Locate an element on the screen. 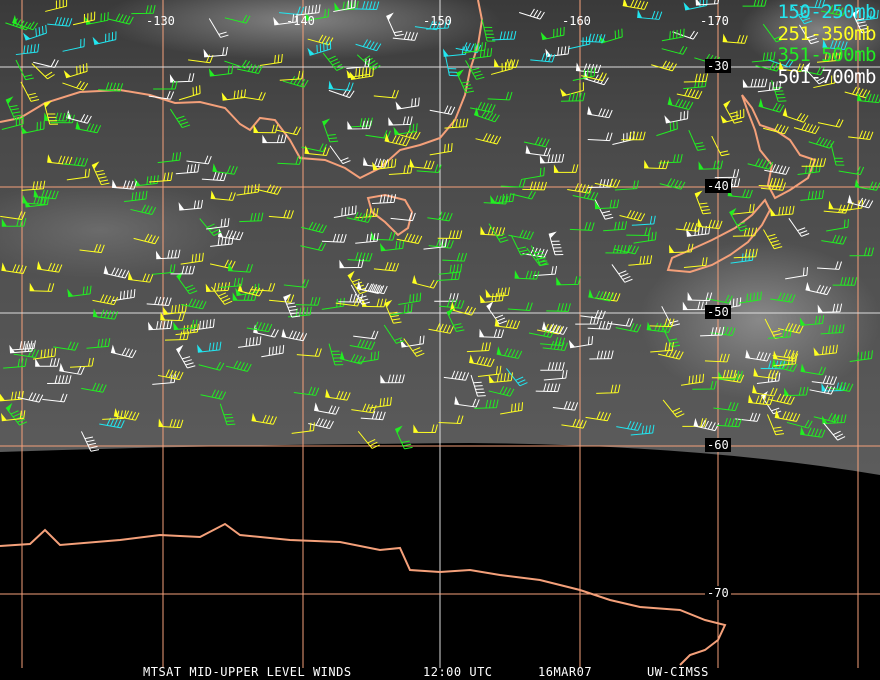 This screenshot has width=880, height=680. legend-501-700mb: 501-700mb is located at coordinates (827, 76).